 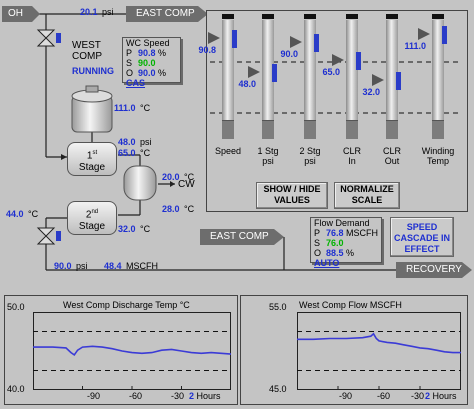 I want to click on bottom-pressure: 90.0 psi, so click(x=71, y=265).